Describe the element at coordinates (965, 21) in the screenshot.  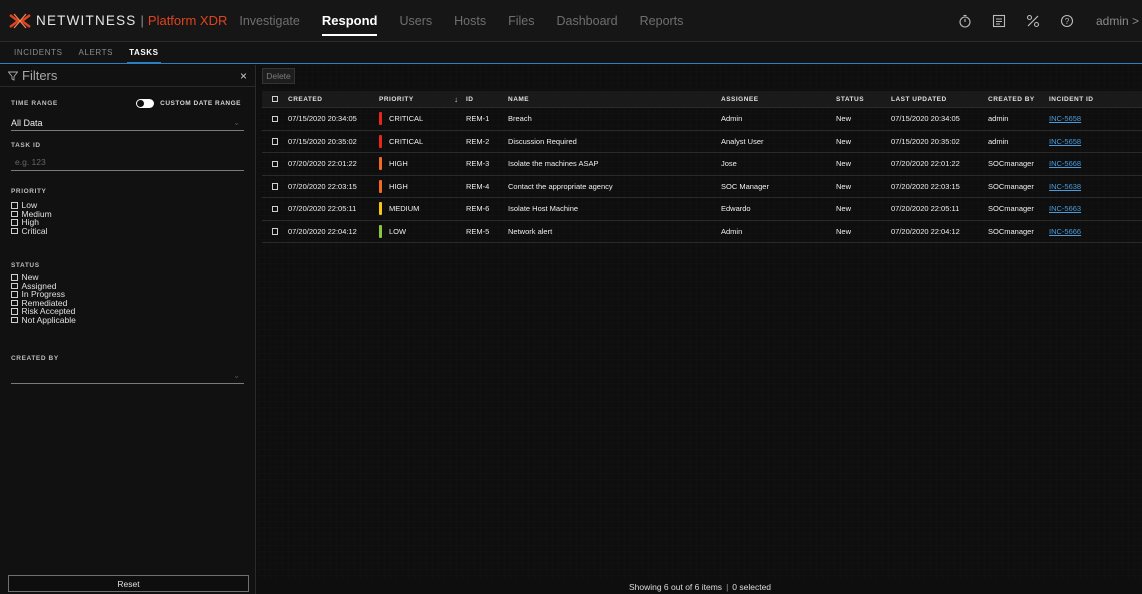
I see `stopwatch-icon` at that location.